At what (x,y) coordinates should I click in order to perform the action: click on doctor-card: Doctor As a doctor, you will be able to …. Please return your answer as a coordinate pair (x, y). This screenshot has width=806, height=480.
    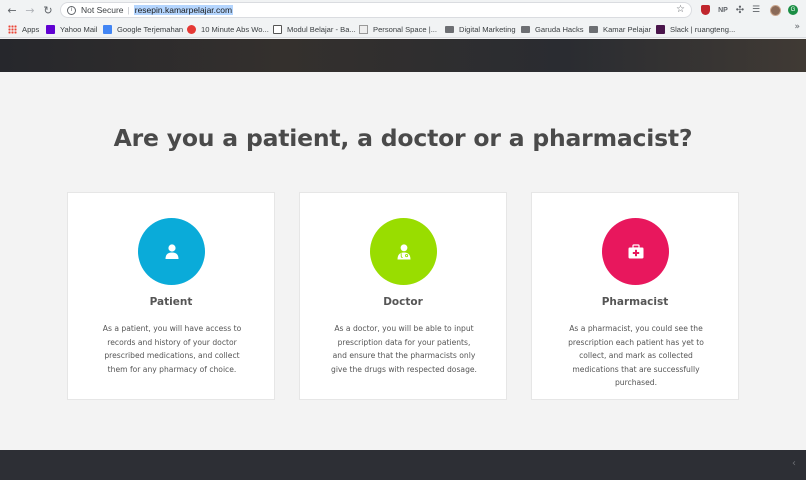
    Looking at the image, I should click on (403, 296).